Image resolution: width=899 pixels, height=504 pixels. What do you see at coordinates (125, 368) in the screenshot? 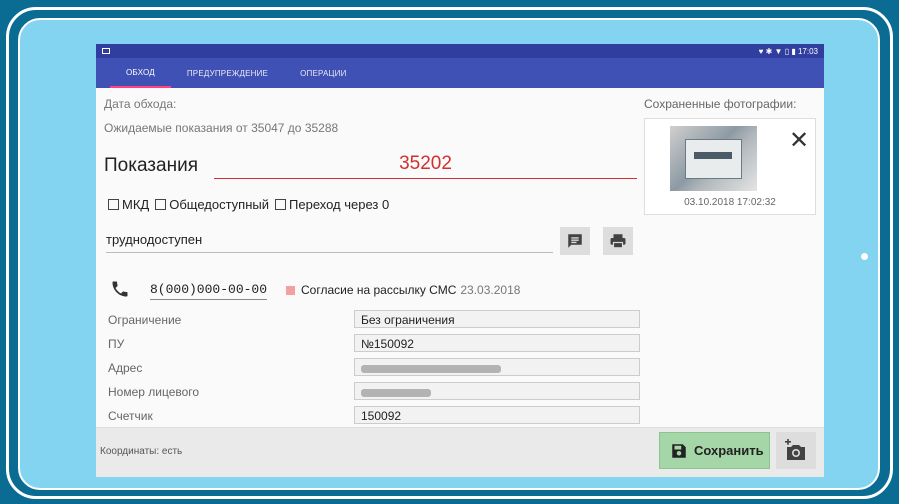
I see `detail-label: Адрес` at bounding box center [125, 368].